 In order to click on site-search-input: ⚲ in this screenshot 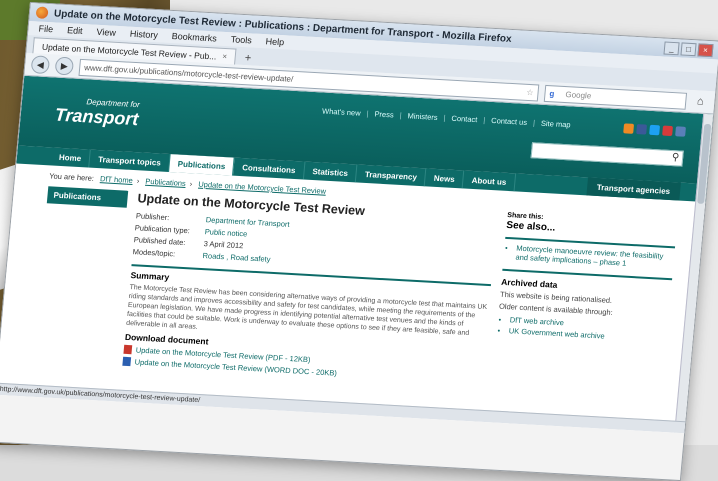, I will do `click(607, 154)`.